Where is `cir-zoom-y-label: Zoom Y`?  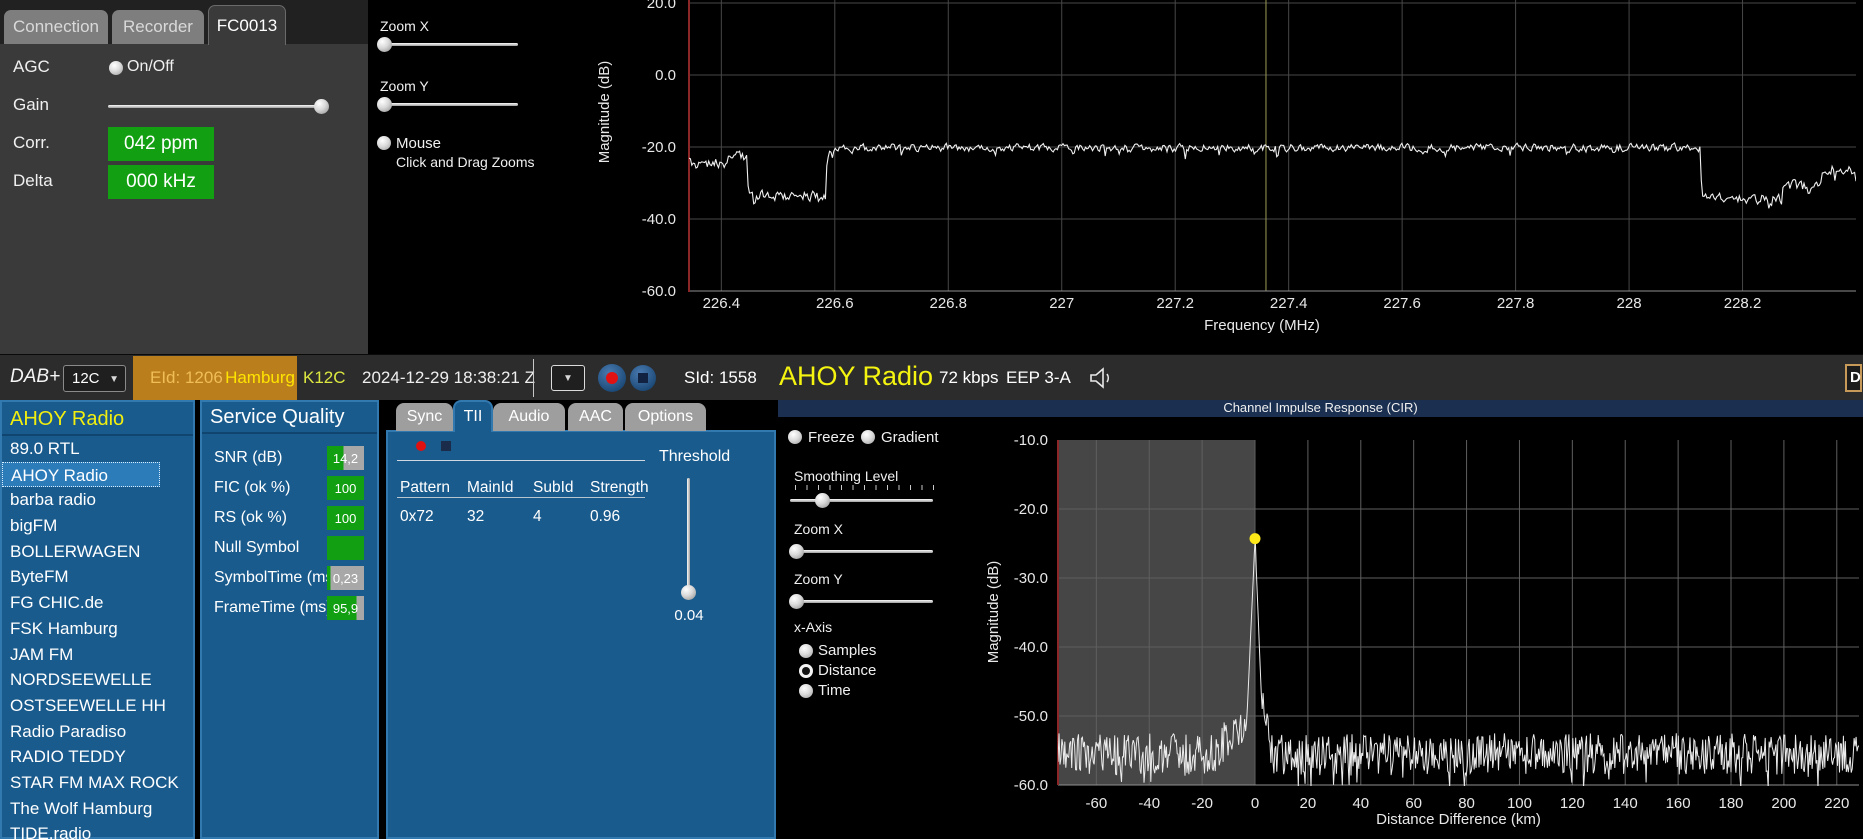
cir-zoom-y-label: Zoom Y is located at coordinates (818, 579).